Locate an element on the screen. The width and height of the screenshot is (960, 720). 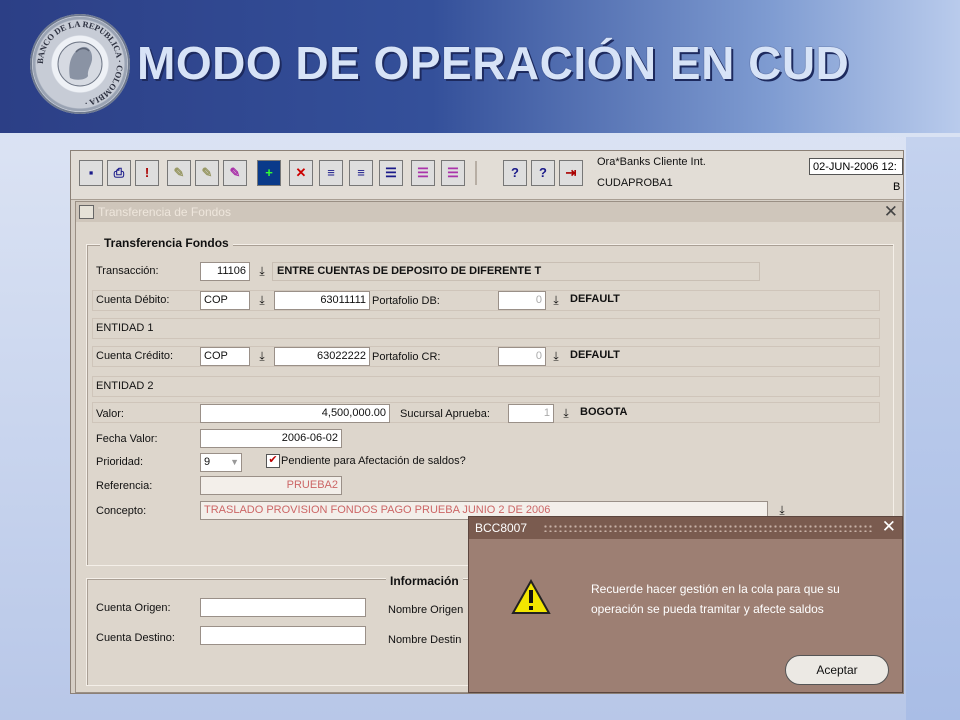
portafolio-db-lov-icon: ⤓ is located at coordinates (556, 300).